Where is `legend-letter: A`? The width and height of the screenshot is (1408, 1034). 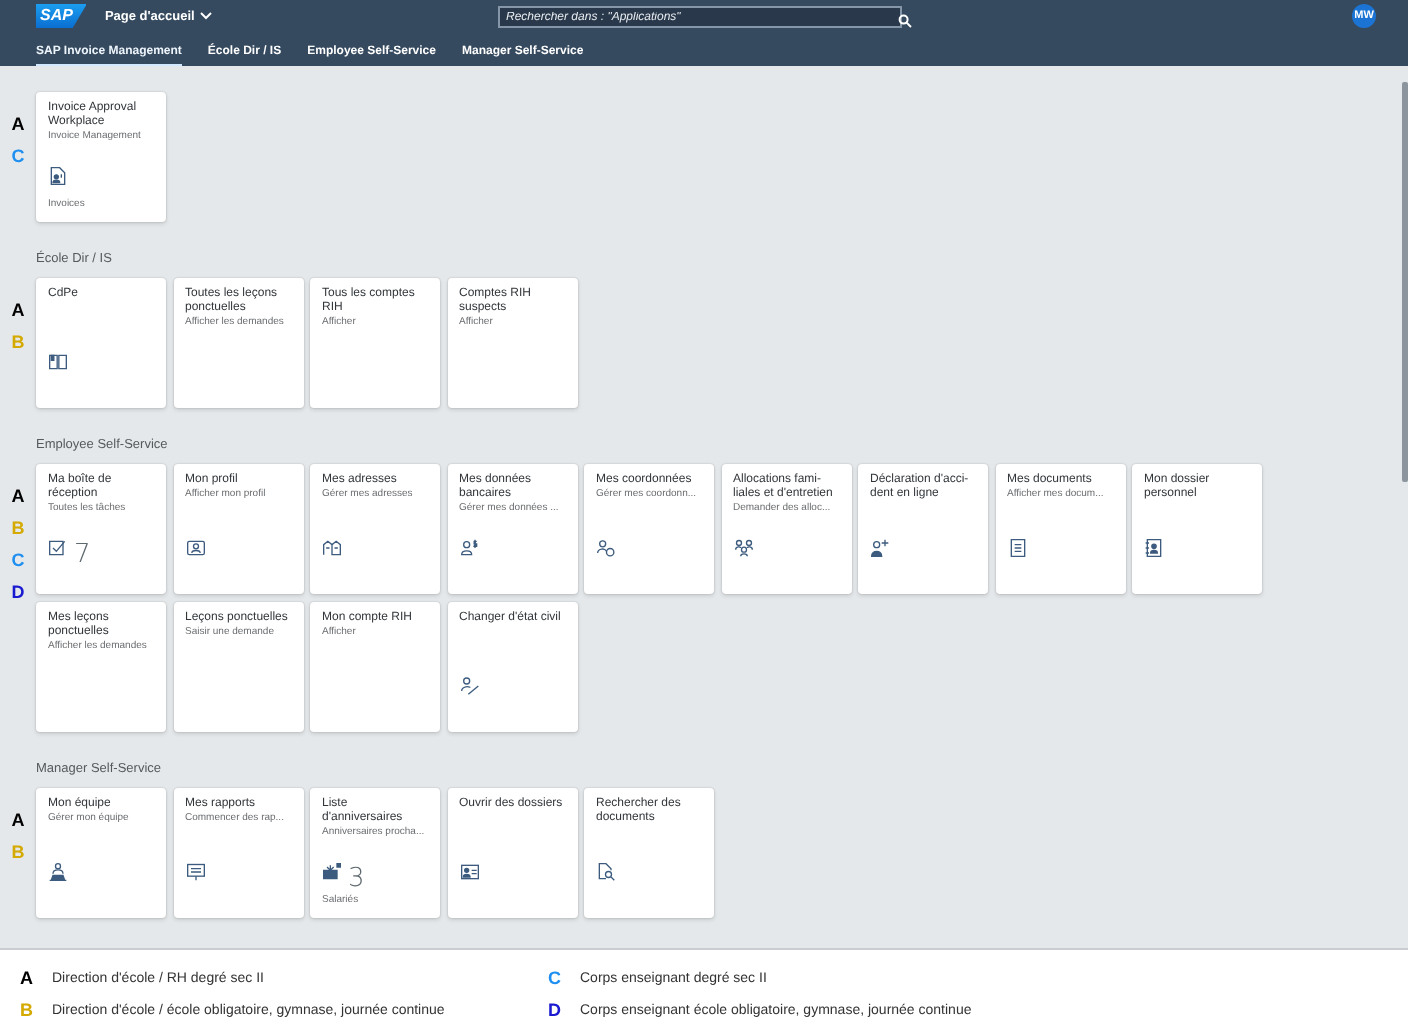 legend-letter: A is located at coordinates (27, 979).